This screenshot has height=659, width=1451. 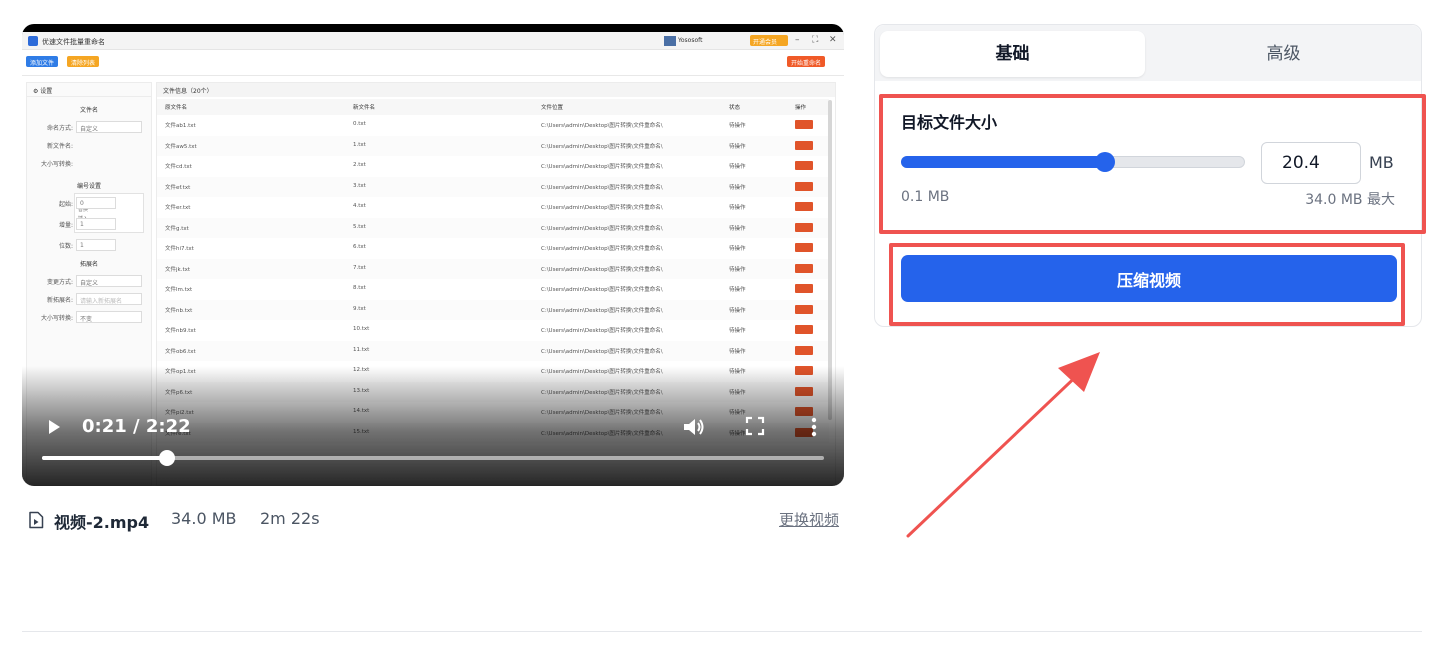 I want to click on file-duration: 2m 22s, so click(x=290, y=518).